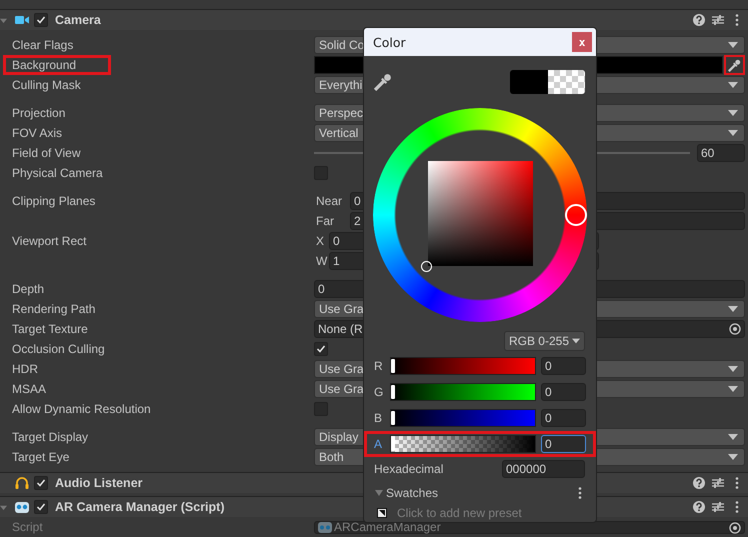 Image resolution: width=748 pixels, height=537 pixels. I want to click on channel-label: B, so click(379, 418).